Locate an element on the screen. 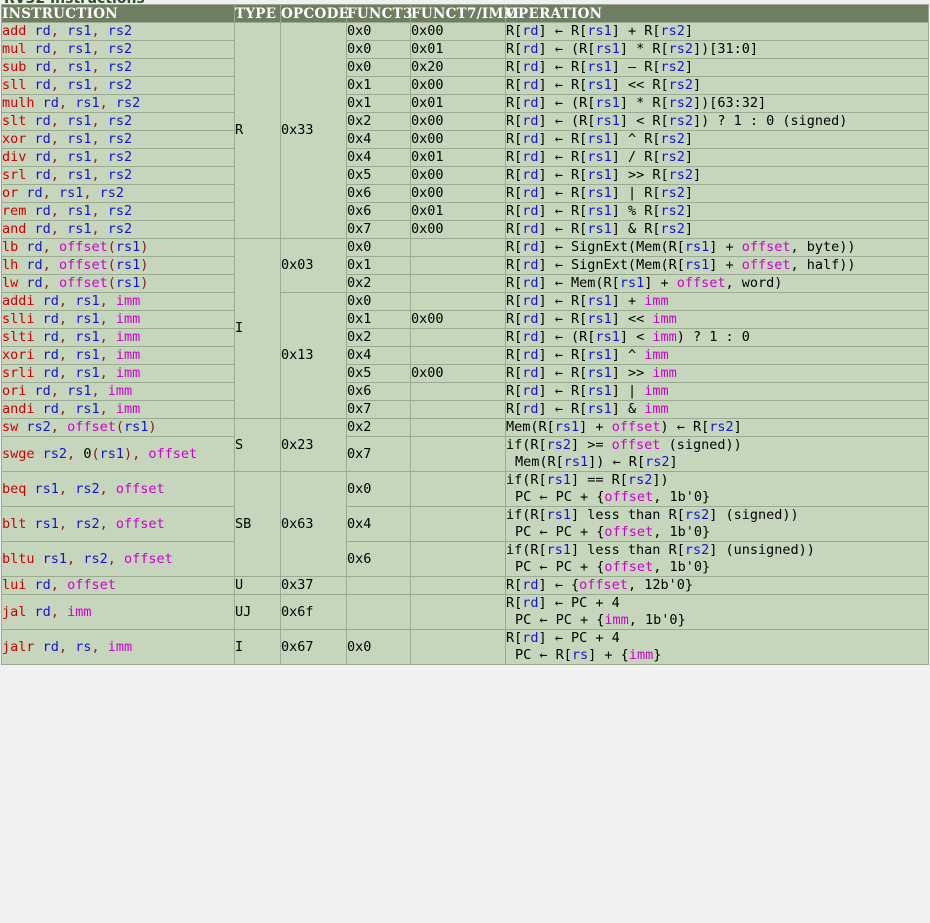 Image resolution: width=930 pixels, height=923 pixels. instruction-mnemonic: srli is located at coordinates (18, 373).